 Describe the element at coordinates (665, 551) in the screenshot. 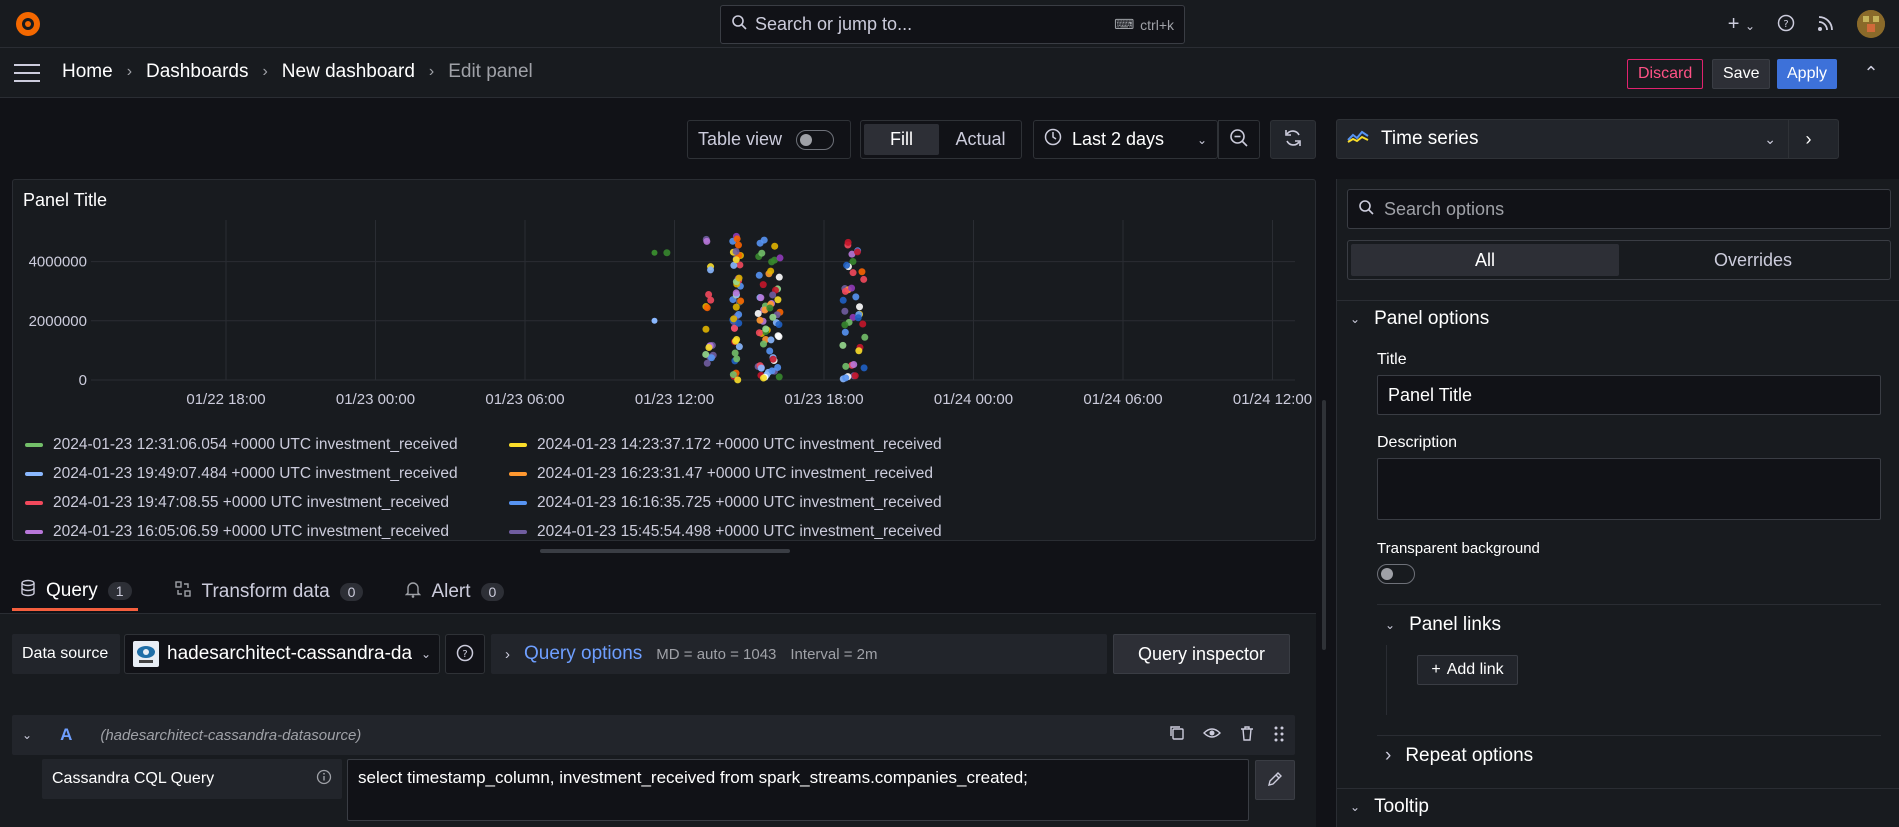

I see `resize-splitter` at that location.